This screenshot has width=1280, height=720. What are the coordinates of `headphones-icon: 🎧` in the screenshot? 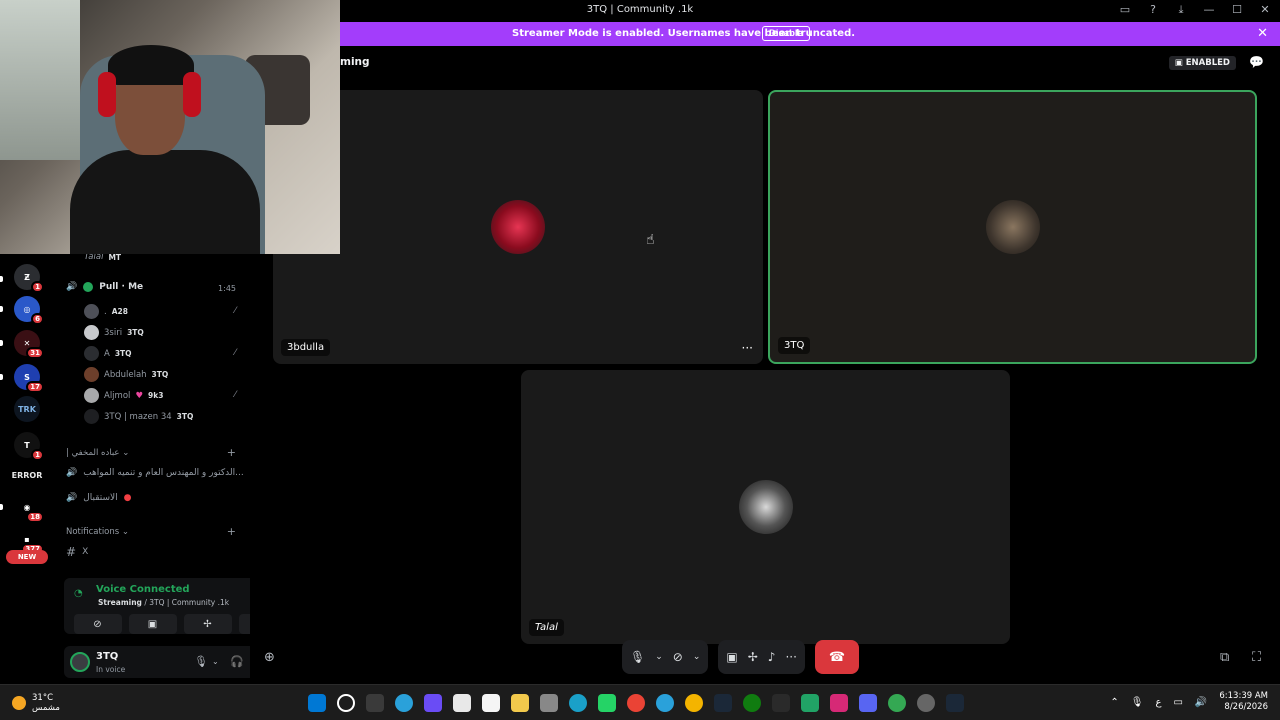 It's located at (237, 661).